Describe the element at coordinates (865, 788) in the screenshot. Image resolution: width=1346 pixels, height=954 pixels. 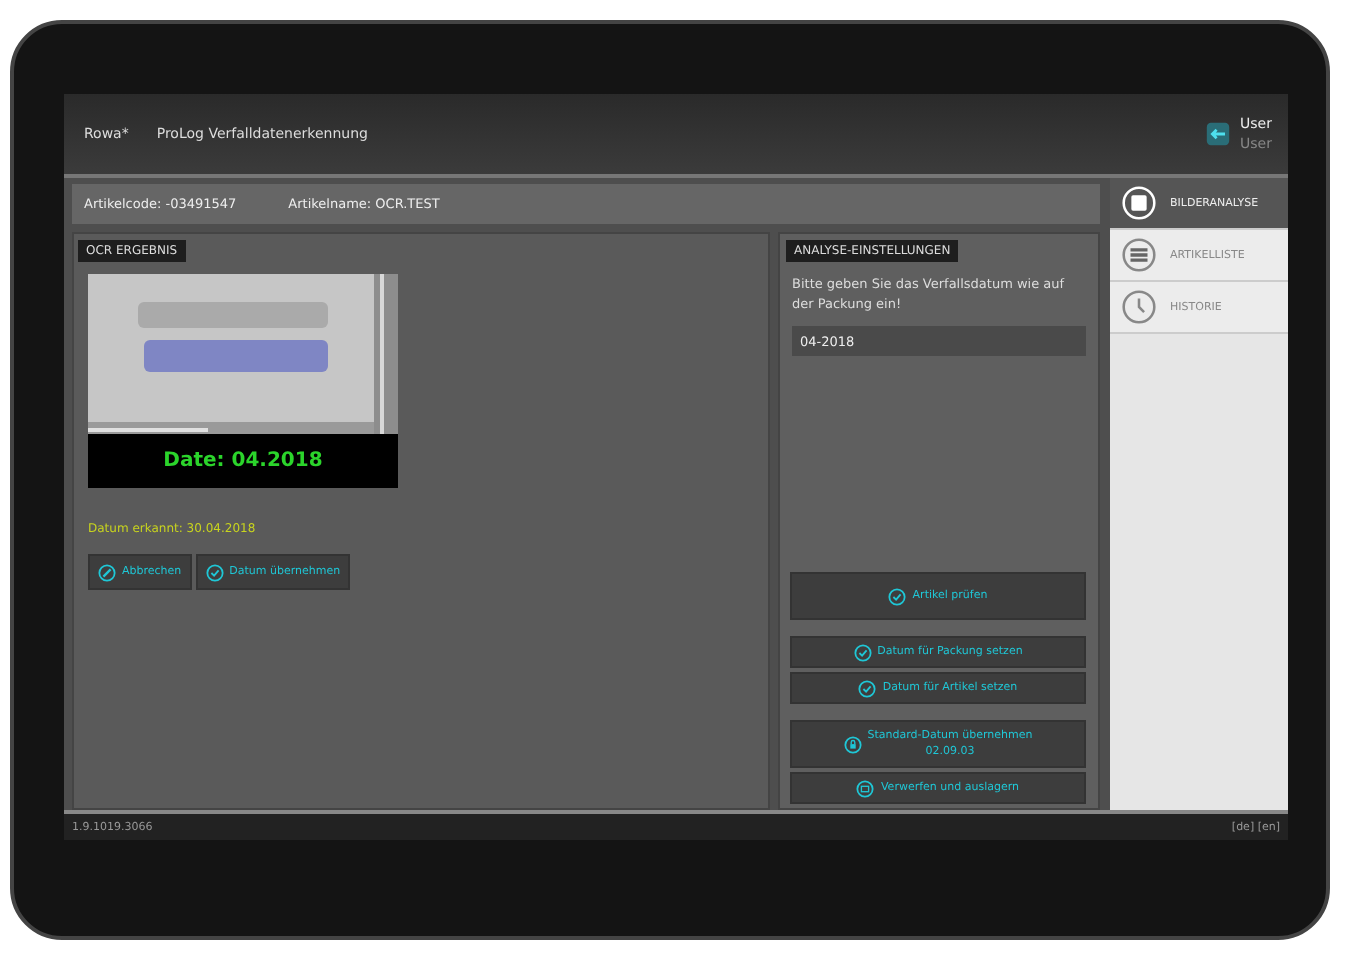
I see `box-icon` at that location.